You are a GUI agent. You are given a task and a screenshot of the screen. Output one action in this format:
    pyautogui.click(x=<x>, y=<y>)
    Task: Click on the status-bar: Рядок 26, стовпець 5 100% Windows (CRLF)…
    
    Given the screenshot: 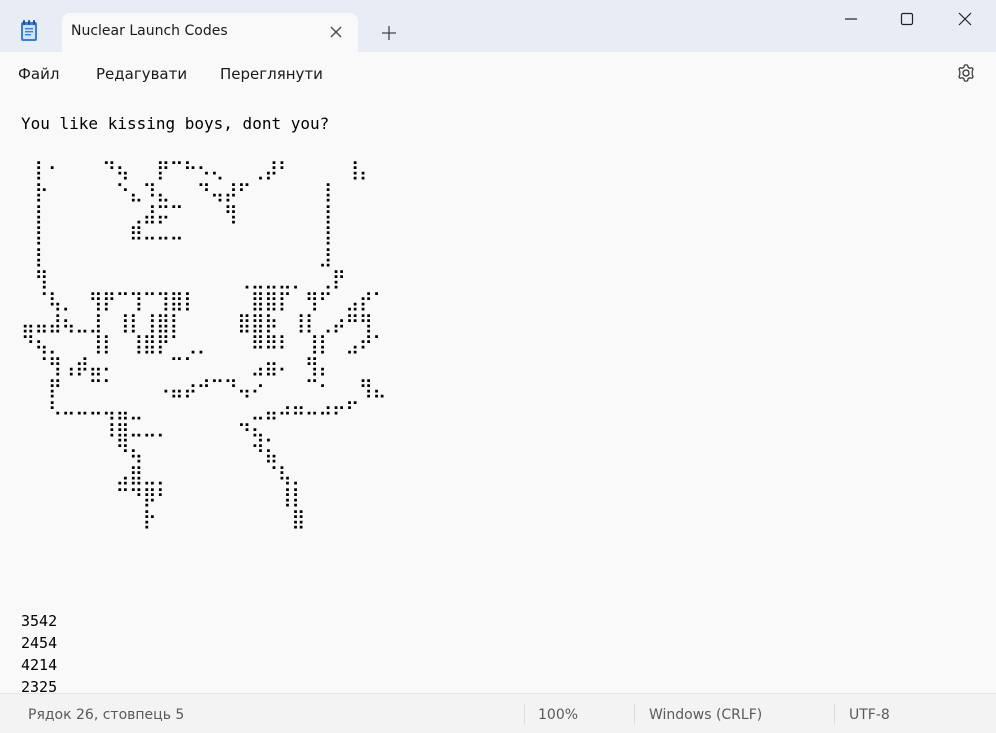 What is the action you would take?
    pyautogui.click(x=498, y=713)
    